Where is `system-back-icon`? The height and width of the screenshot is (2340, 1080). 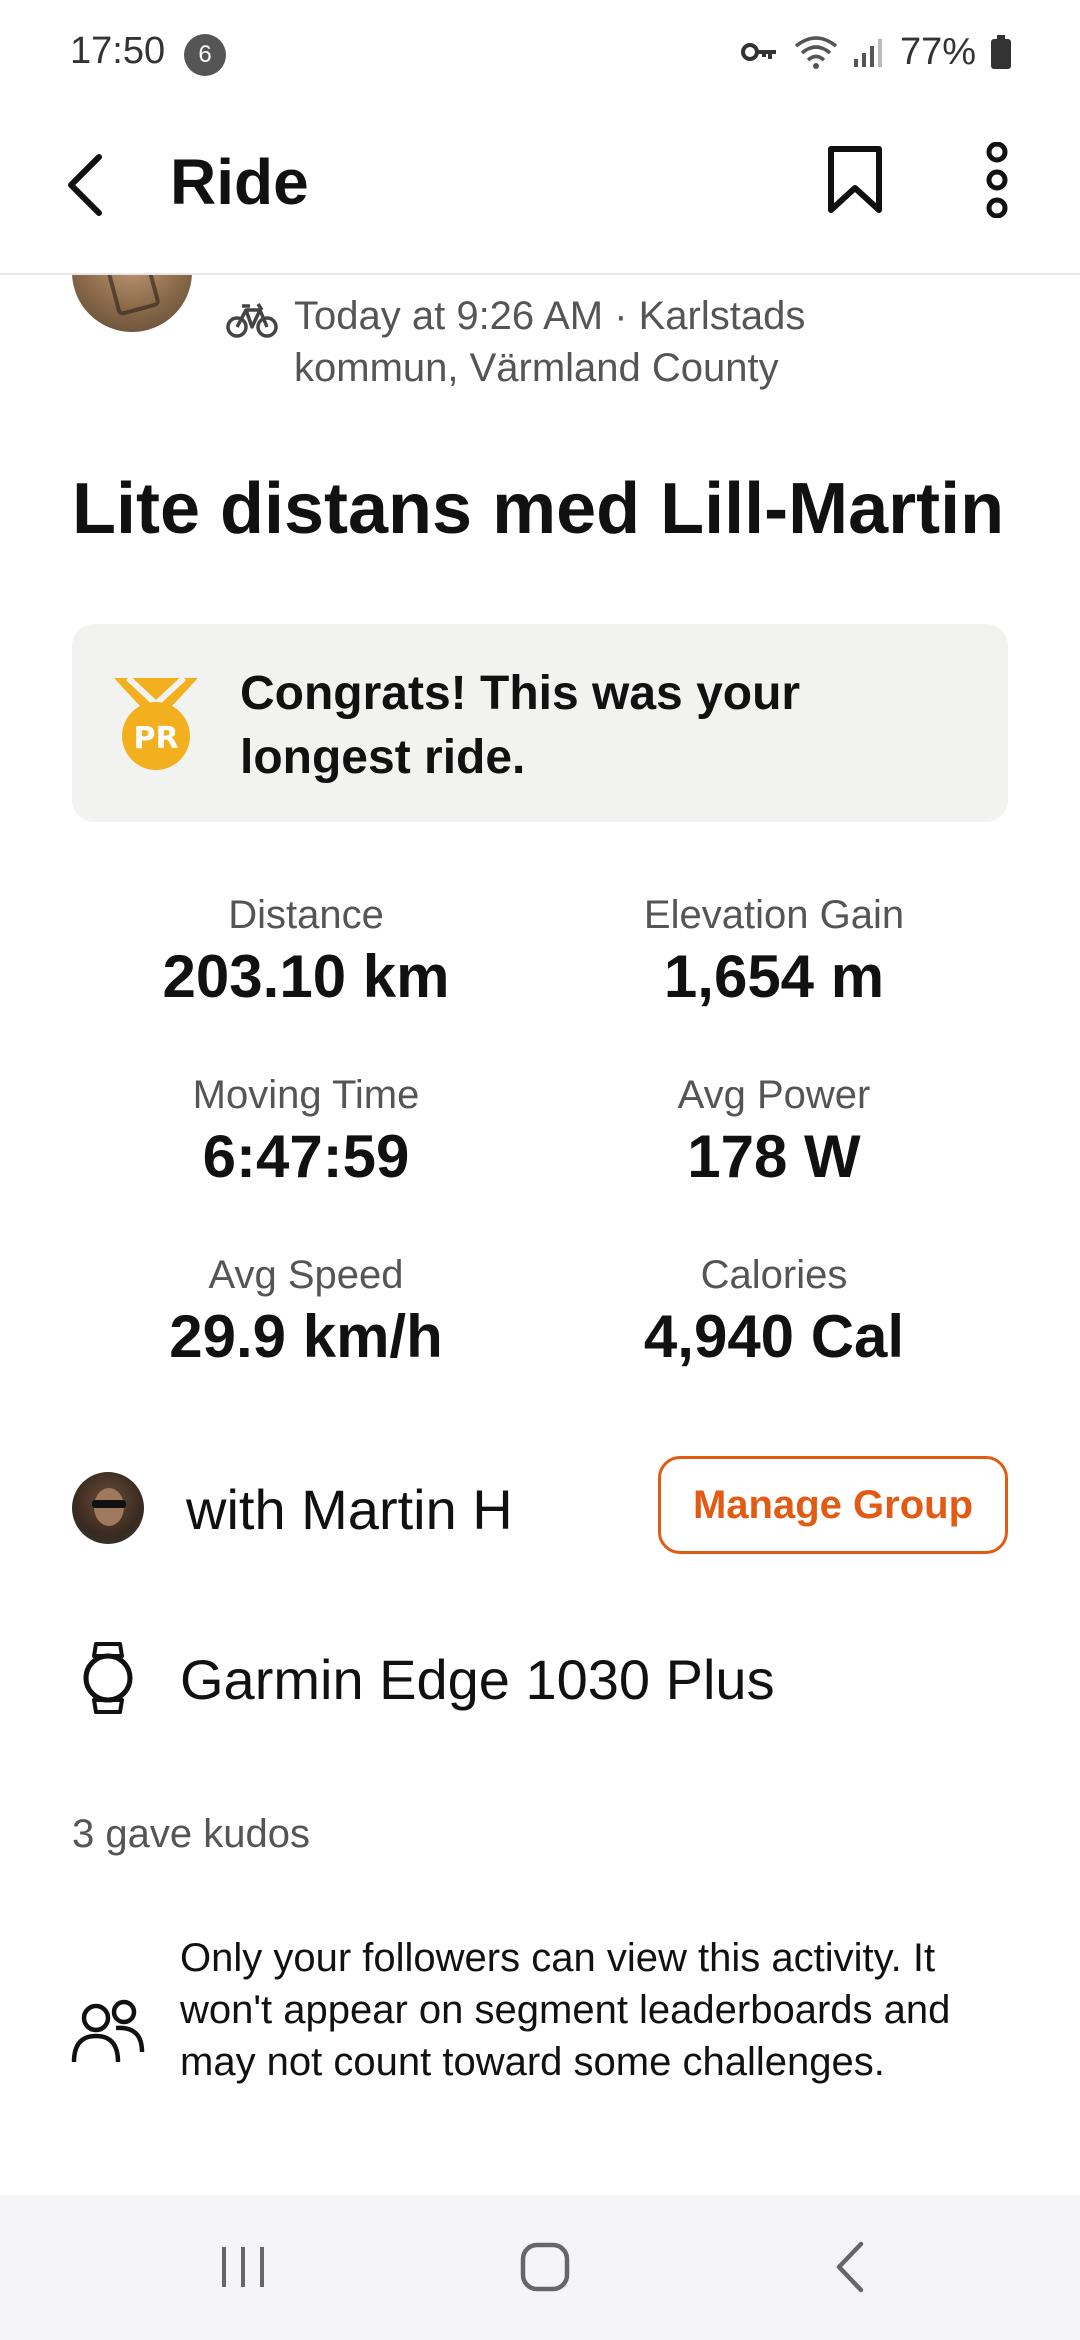
system-back-icon is located at coordinates (850, 2267).